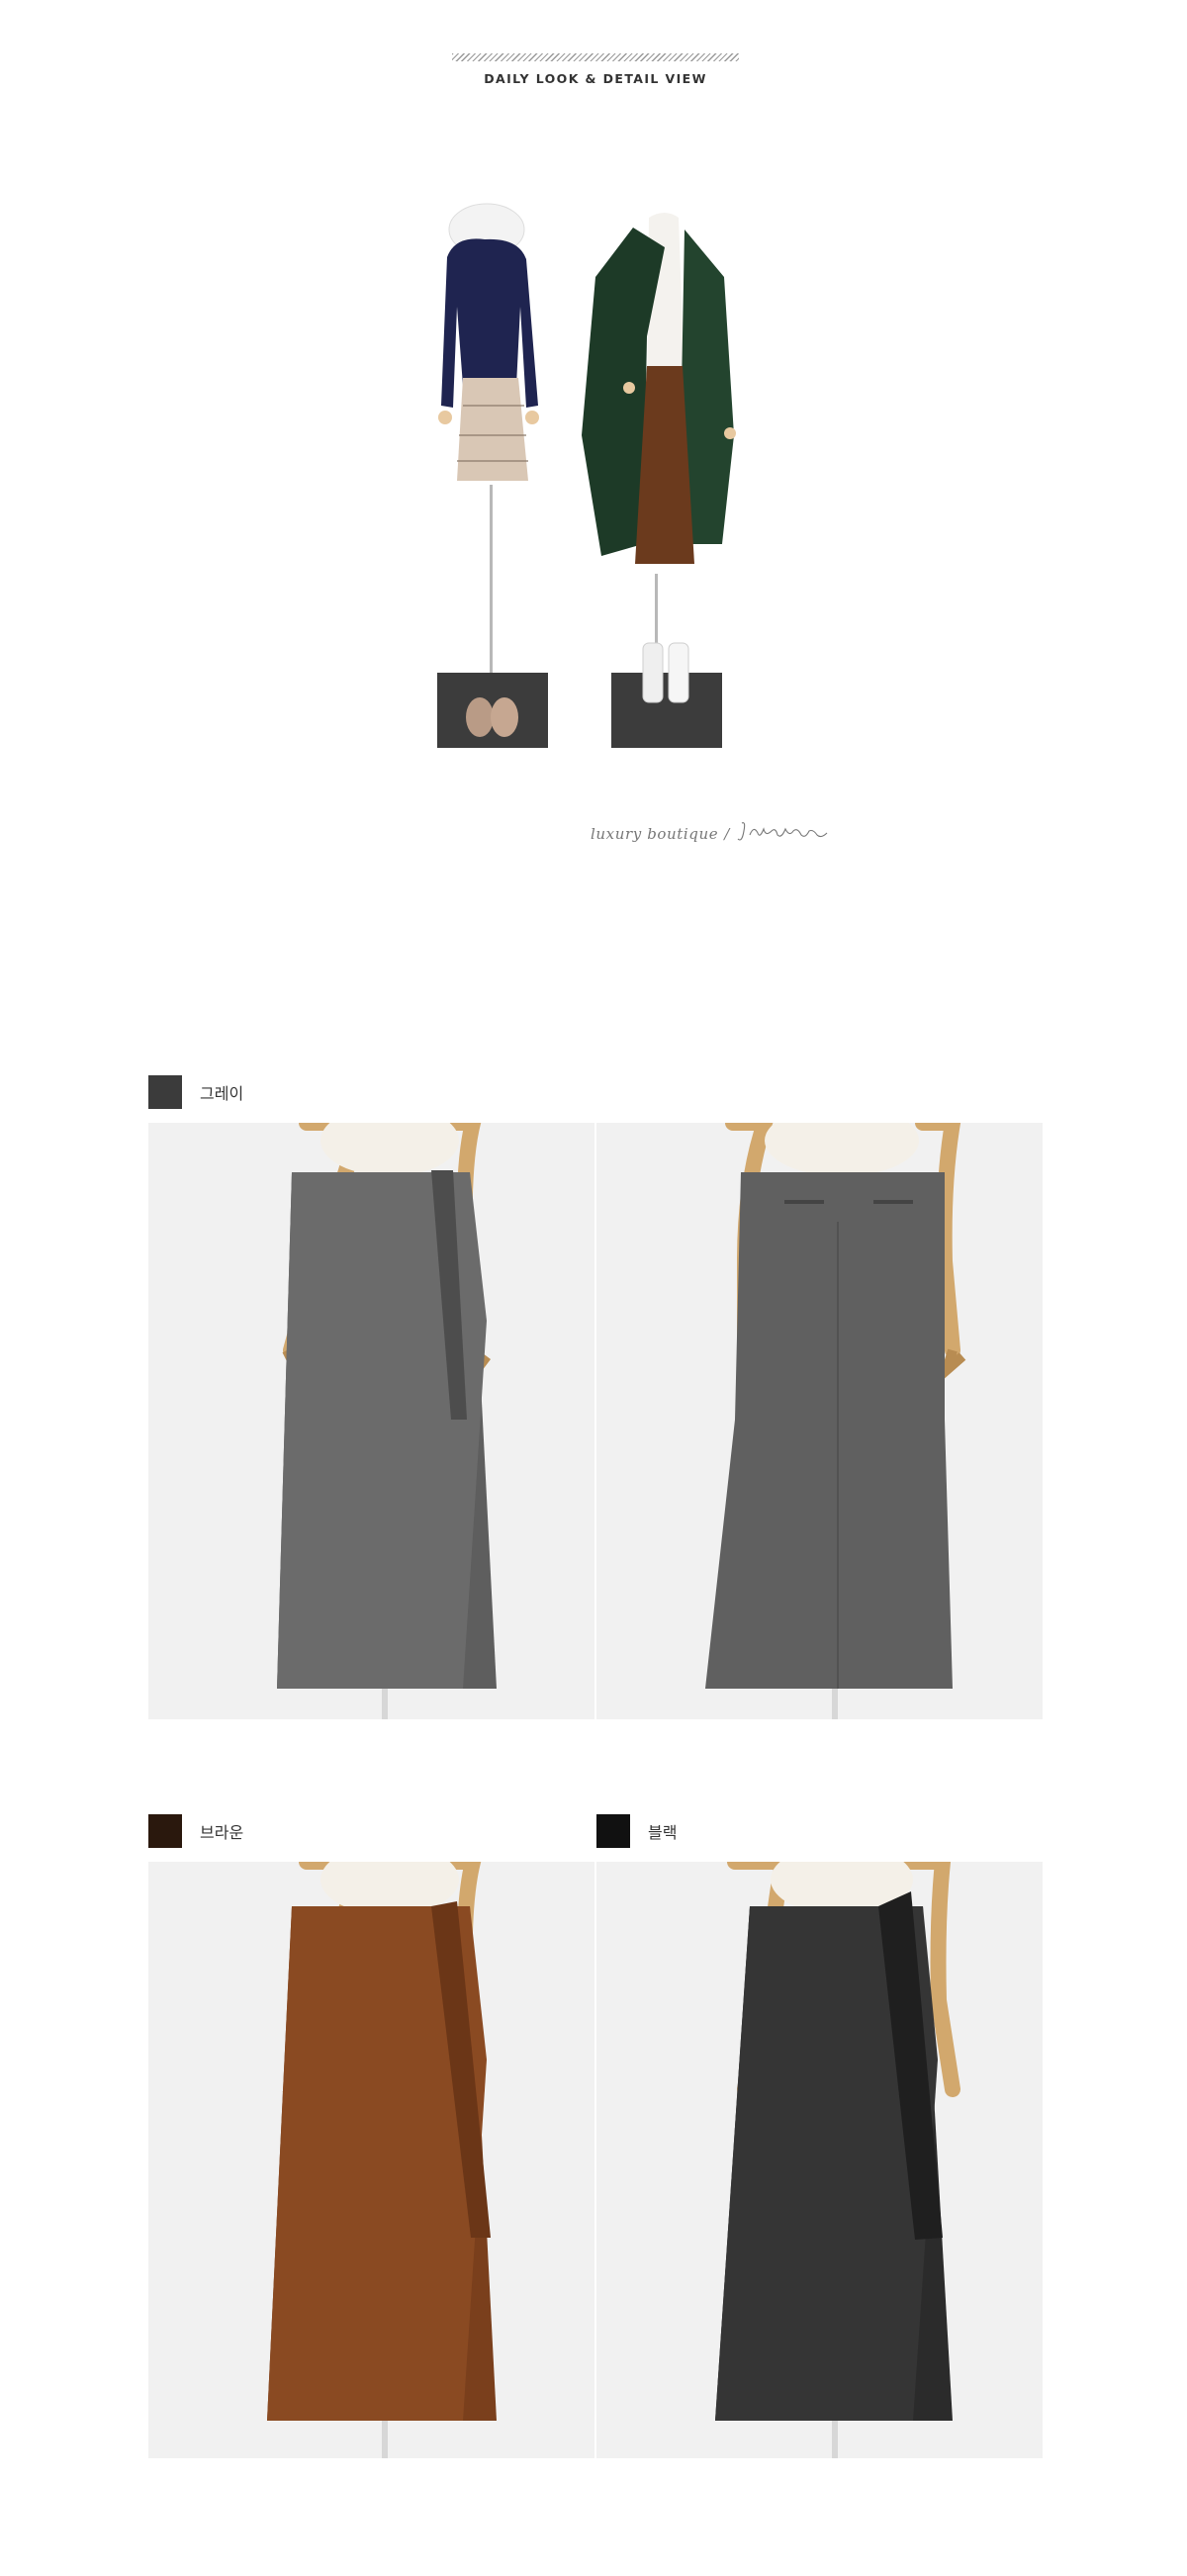  I want to click on brown-swatch, so click(165, 1831).